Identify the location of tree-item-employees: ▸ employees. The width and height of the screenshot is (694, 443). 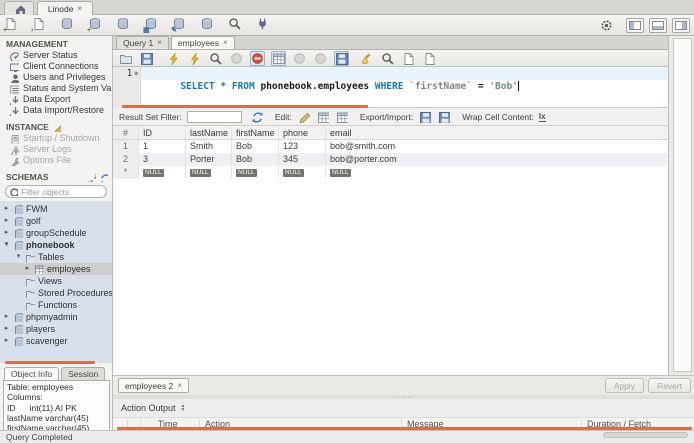
(56, 269).